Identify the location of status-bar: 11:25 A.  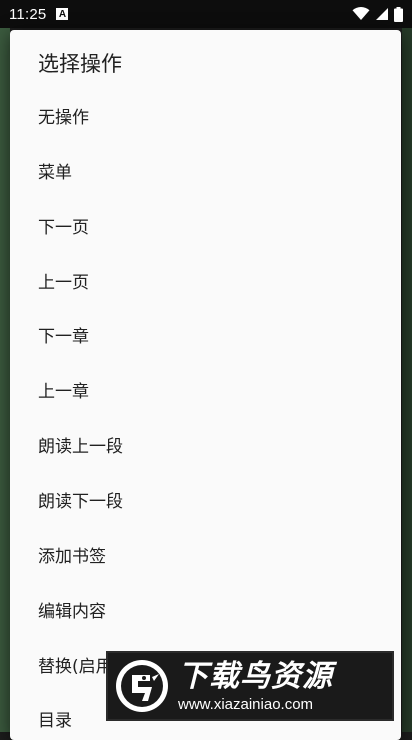
(206, 14).